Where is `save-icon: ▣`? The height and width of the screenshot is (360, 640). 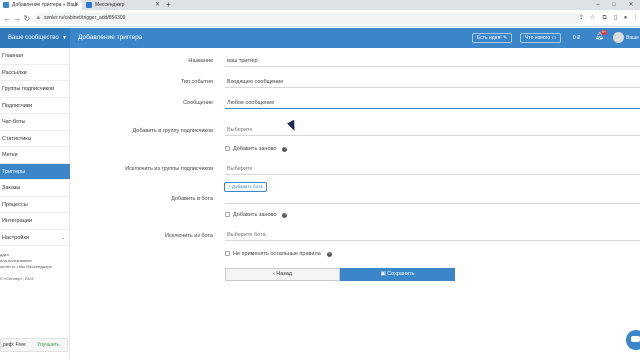
save-icon: ▣ is located at coordinates (383, 274).